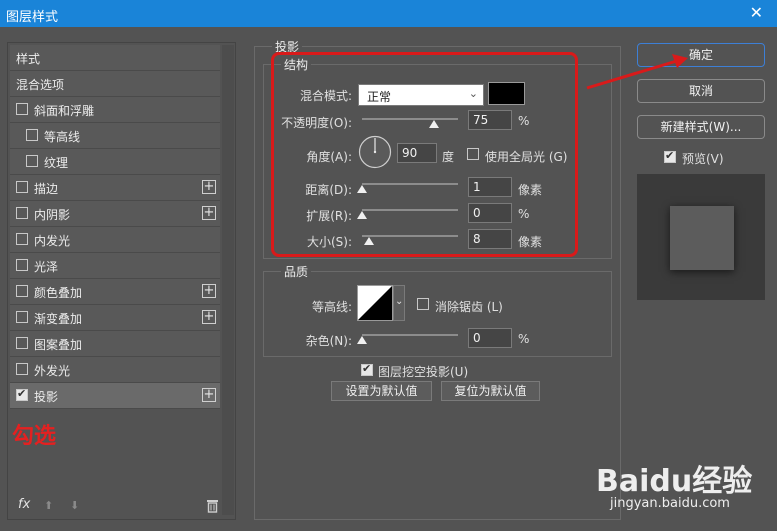 The height and width of the screenshot is (531, 777). Describe the element at coordinates (410, 335) in the screenshot. I see `noise-slider` at that location.